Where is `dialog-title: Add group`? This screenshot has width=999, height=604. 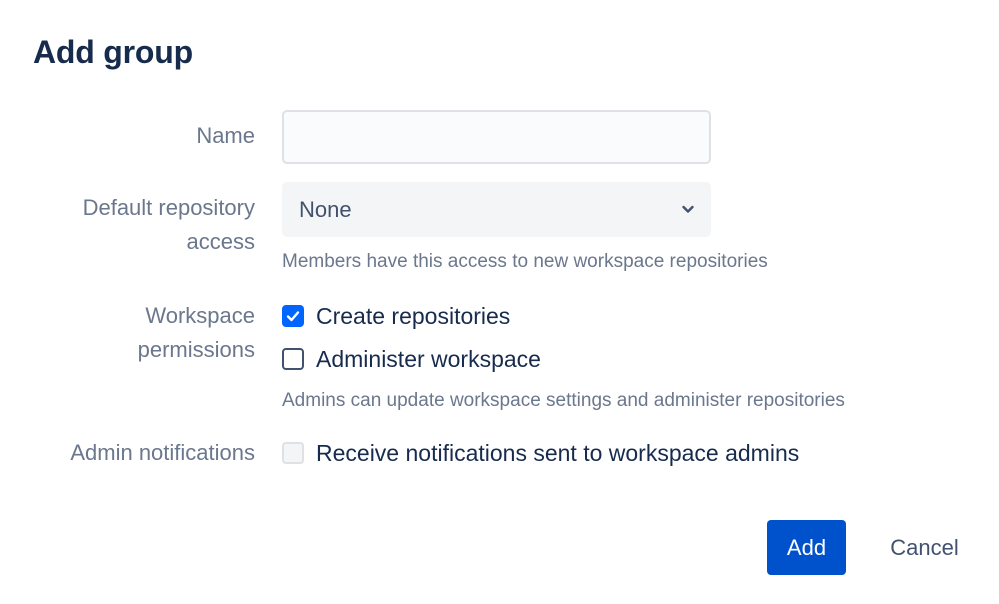
dialog-title: Add group is located at coordinates (113, 52).